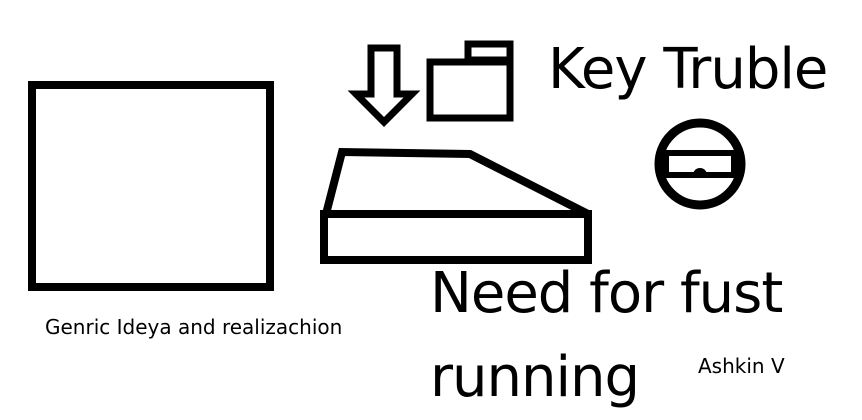  I want to click on download-arrow-icon, so click(384, 85).